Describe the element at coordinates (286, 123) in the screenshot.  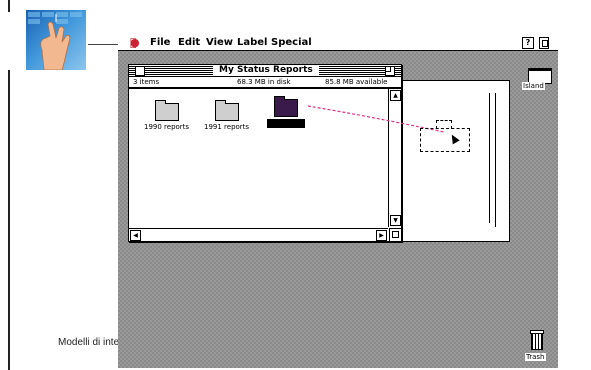
I see `folder-label-selected` at that location.